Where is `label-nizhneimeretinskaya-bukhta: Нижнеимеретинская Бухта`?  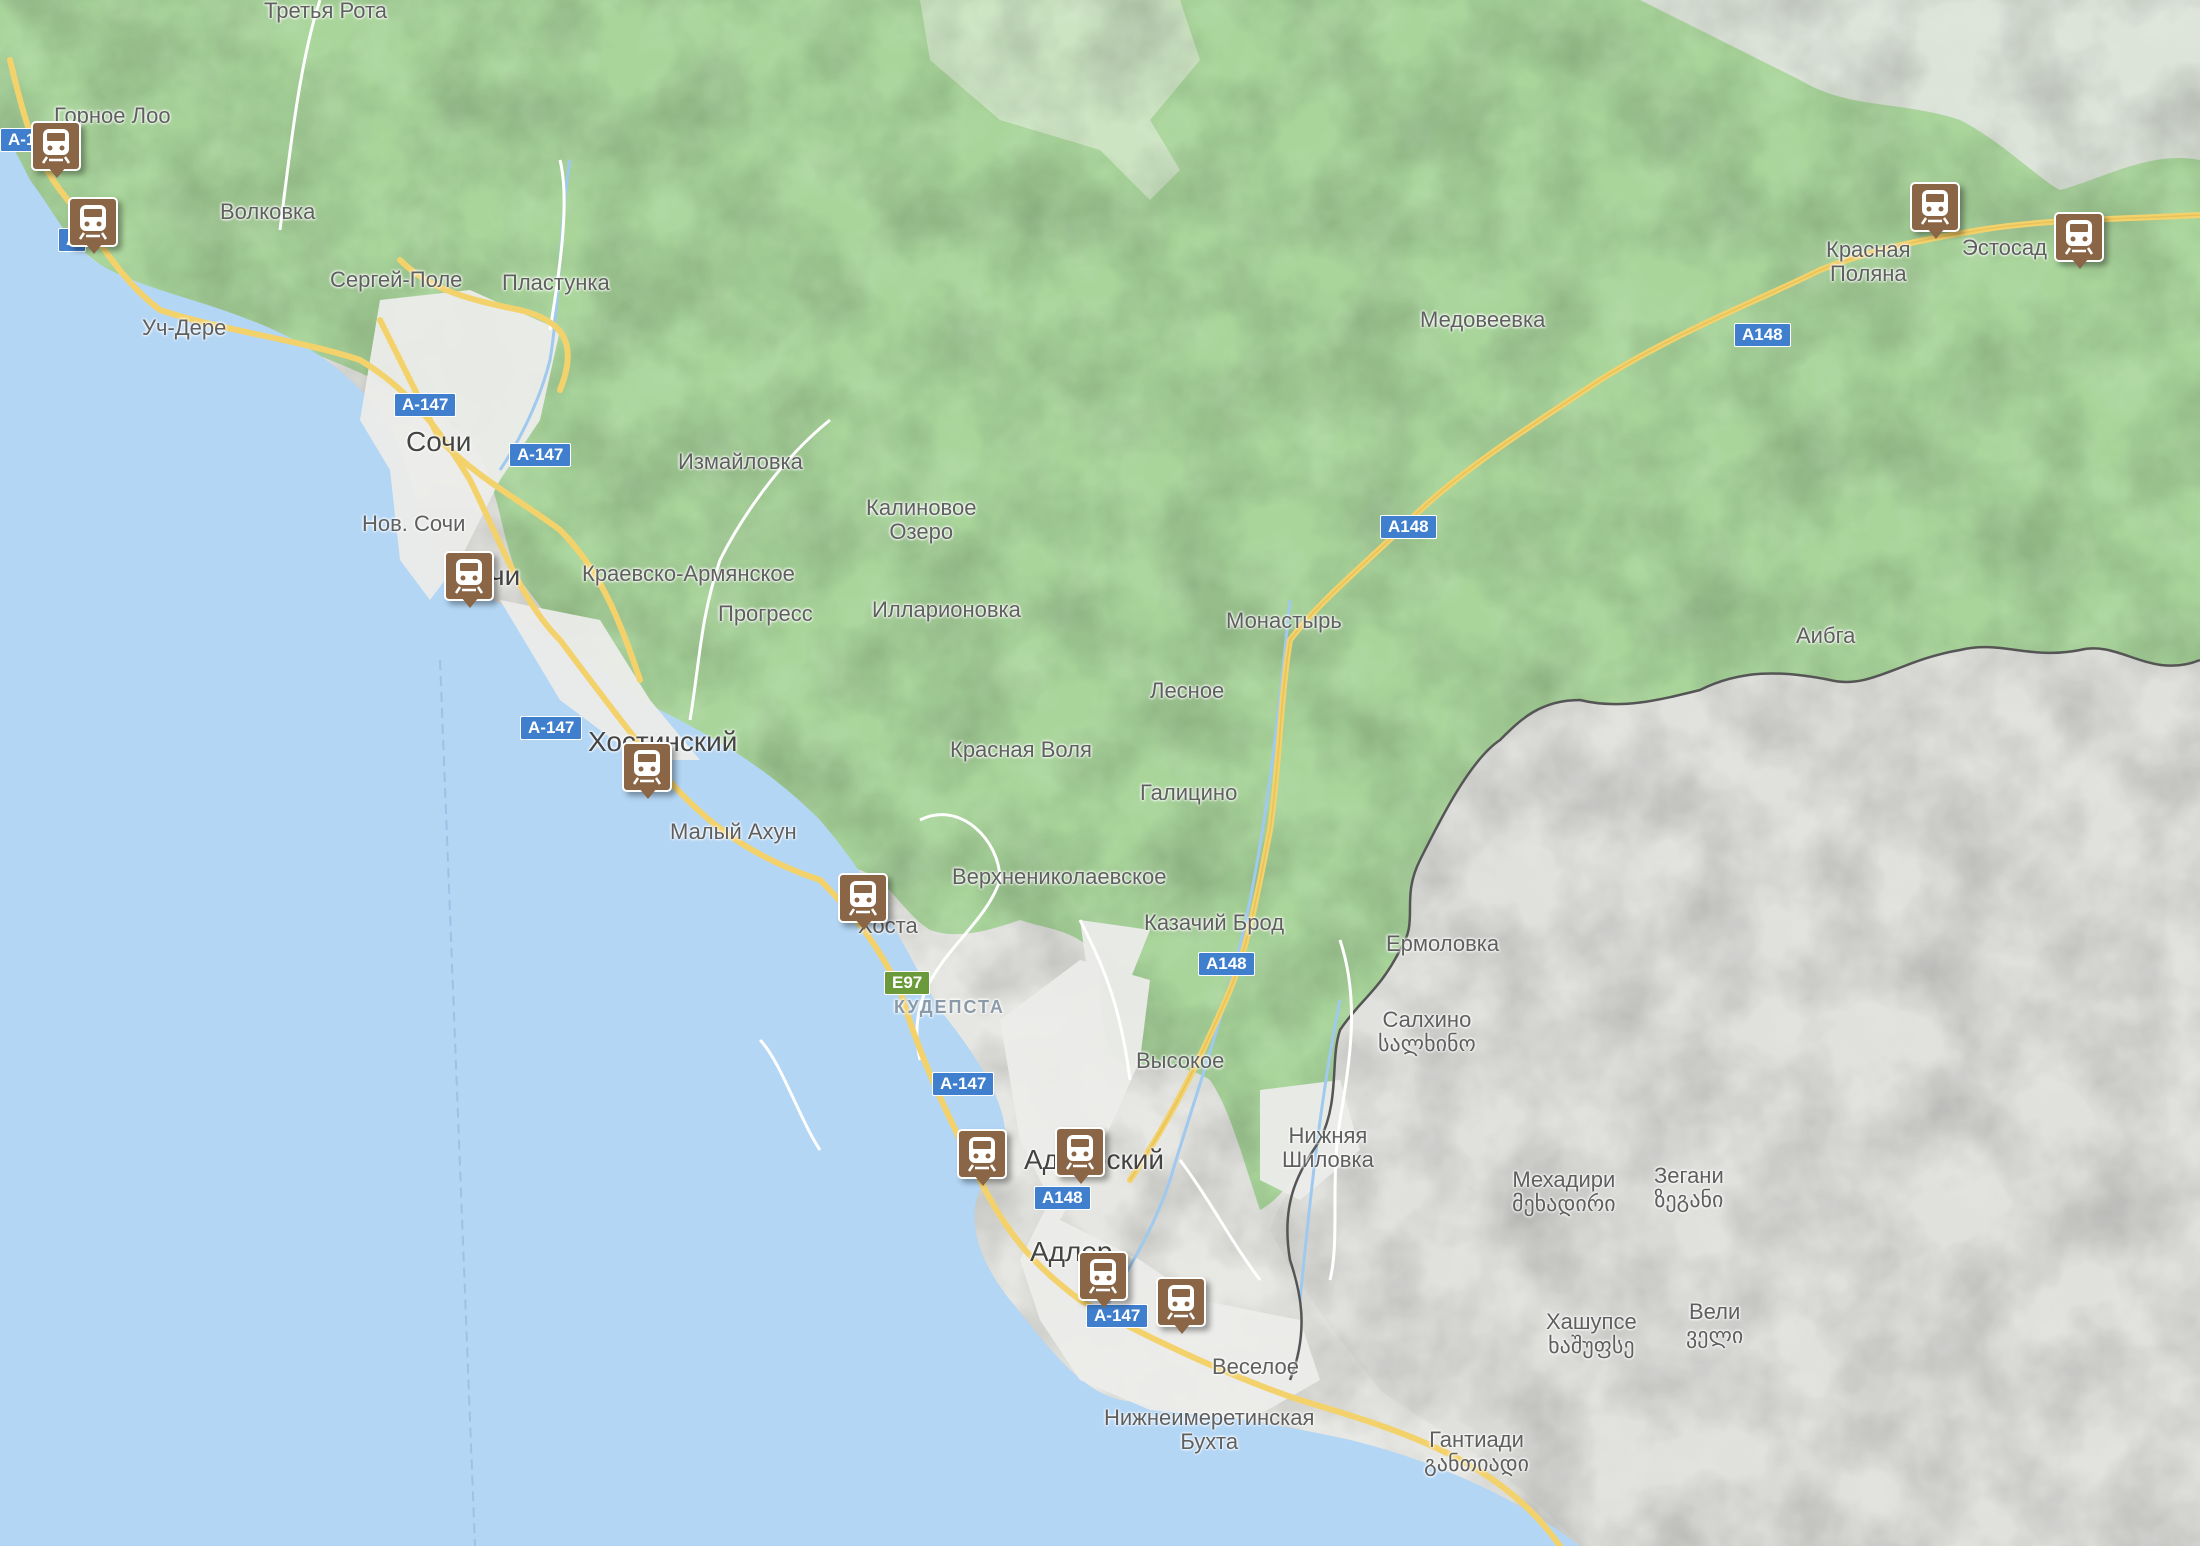 label-nizhneimeretinskaya-bukhta: Нижнеимеретинская Бухта is located at coordinates (1209, 1429).